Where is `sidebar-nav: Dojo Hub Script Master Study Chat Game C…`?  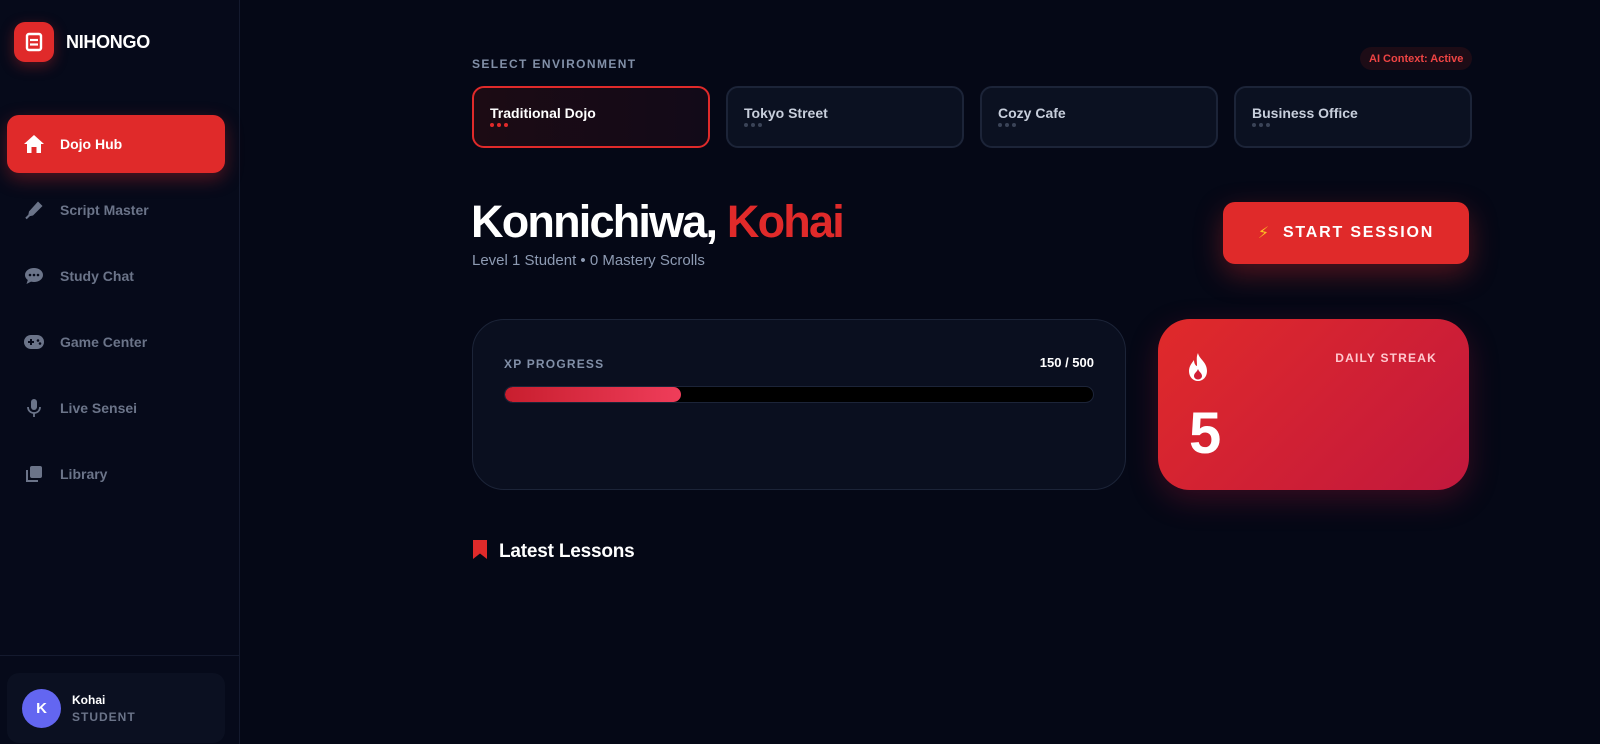
sidebar-nav: Dojo Hub Script Master Study Chat Game C… is located at coordinates (116, 313).